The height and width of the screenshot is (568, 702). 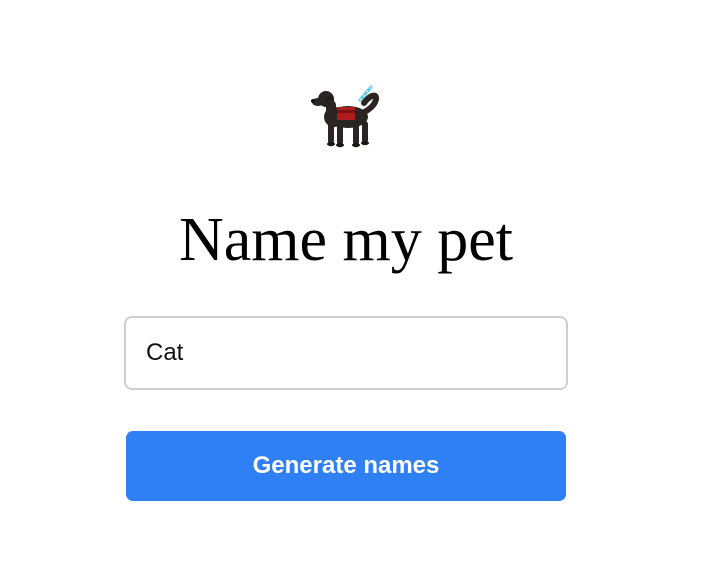 What do you see at coordinates (345, 240) in the screenshot?
I see `page-title: Name my pet` at bounding box center [345, 240].